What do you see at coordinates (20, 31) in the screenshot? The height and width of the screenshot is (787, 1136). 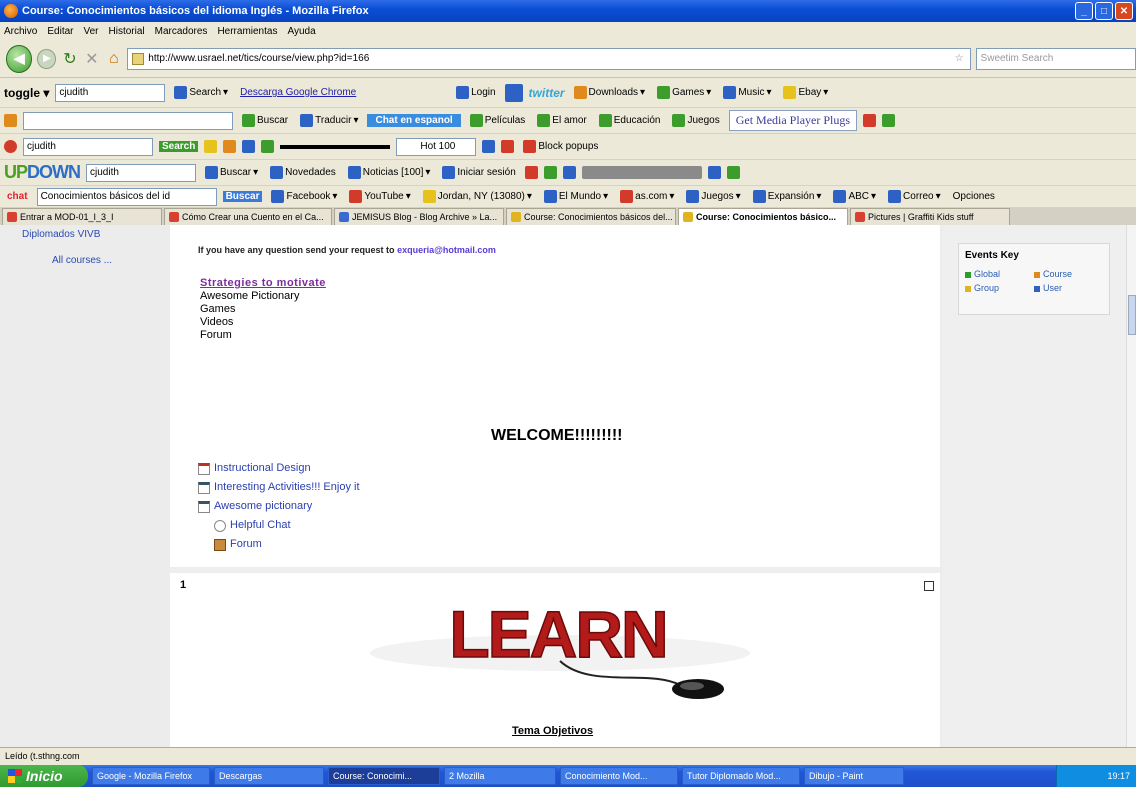 I see `menu-archivo: Archivo` at bounding box center [20, 31].